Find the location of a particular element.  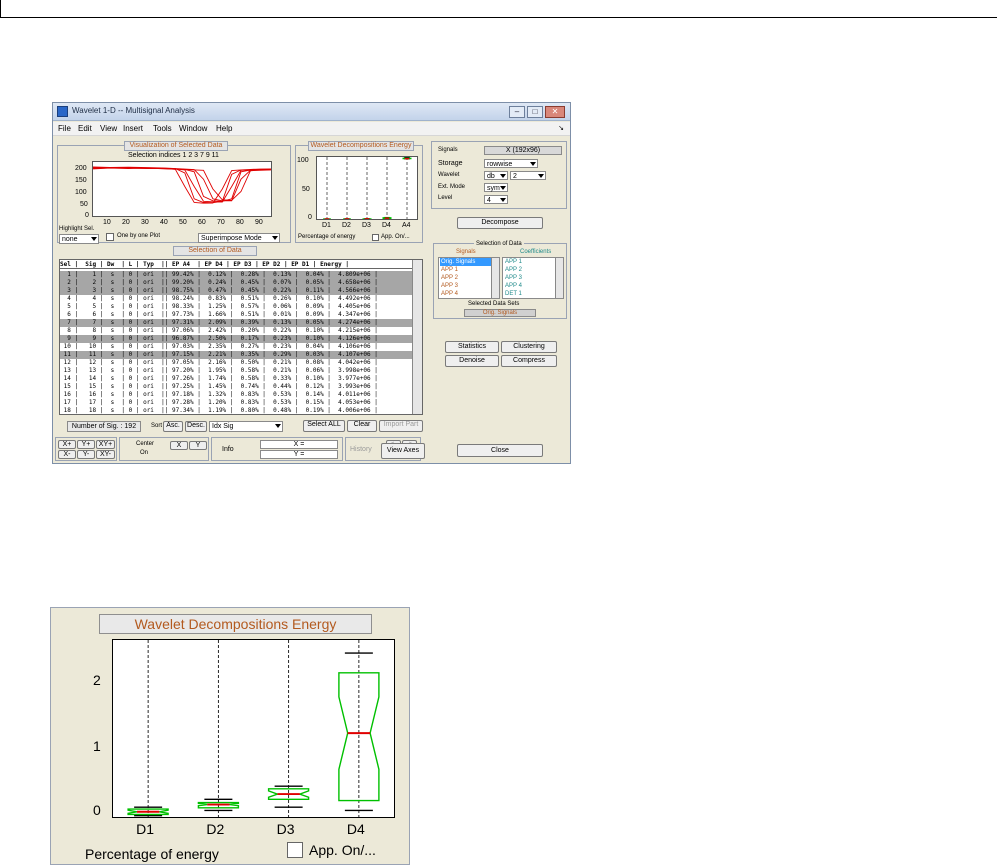

coeffs-list-scrollbar is located at coordinates (559, 278).